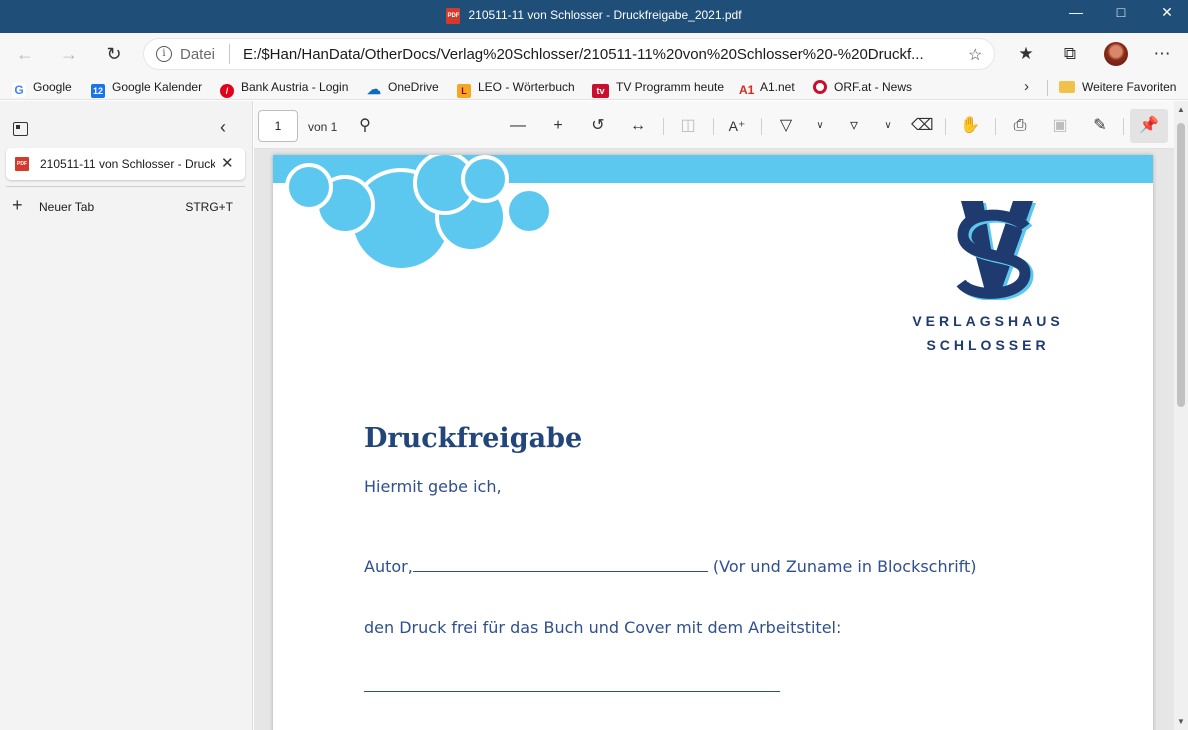 The height and width of the screenshot is (730, 1188). What do you see at coordinates (42, 88) in the screenshot?
I see `favorite-google: G Google` at bounding box center [42, 88].